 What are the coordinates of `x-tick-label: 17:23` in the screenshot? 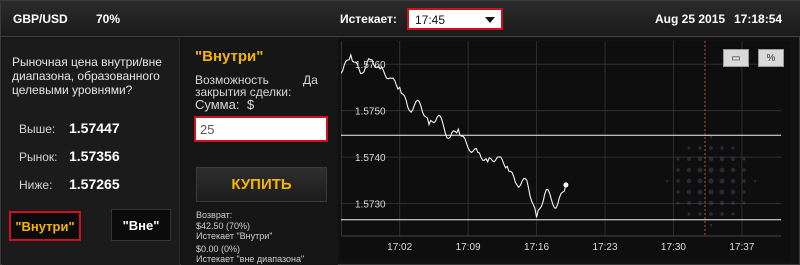 It's located at (604, 247).